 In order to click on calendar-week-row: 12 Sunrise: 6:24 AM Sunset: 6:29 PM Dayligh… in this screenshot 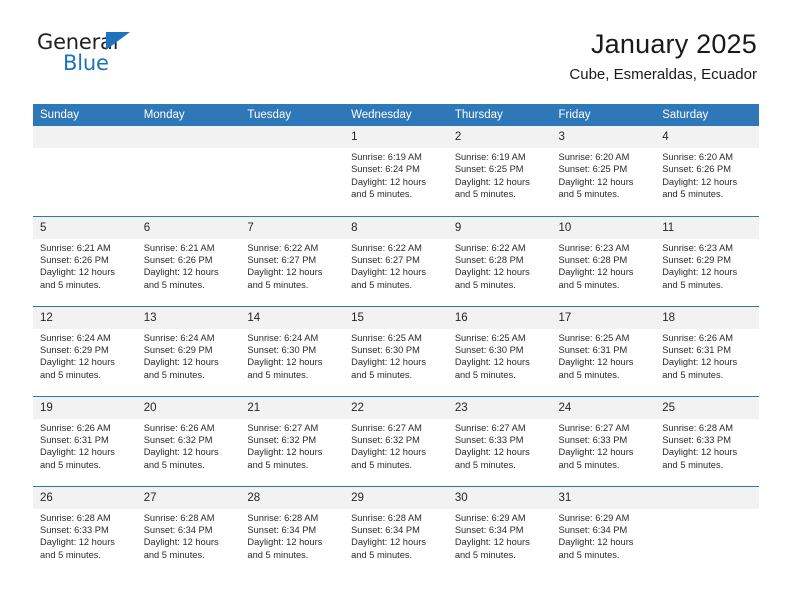, I will do `click(396, 350)`.